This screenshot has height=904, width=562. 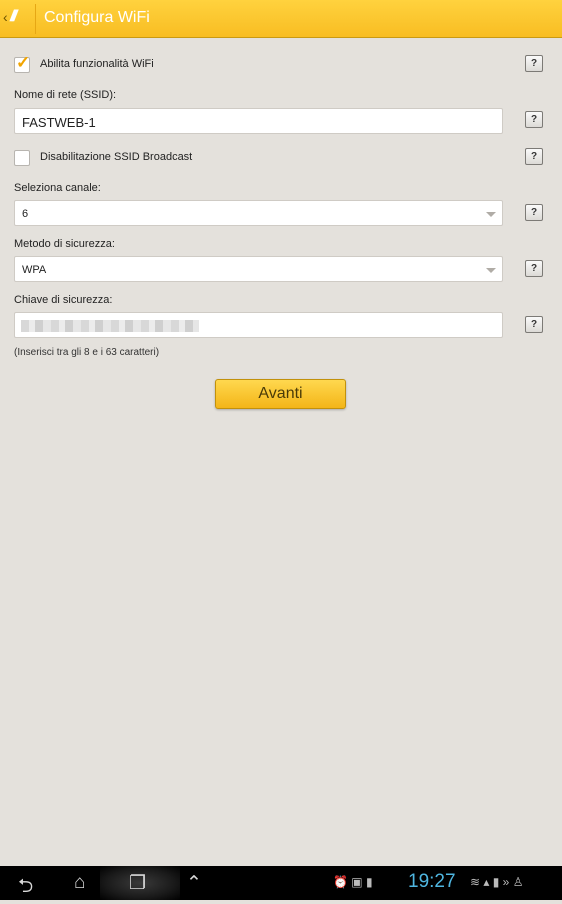 I want to click on disable-ssid-broadcast-label: Disabilitazione SSID Broadcast, so click(x=116, y=157).